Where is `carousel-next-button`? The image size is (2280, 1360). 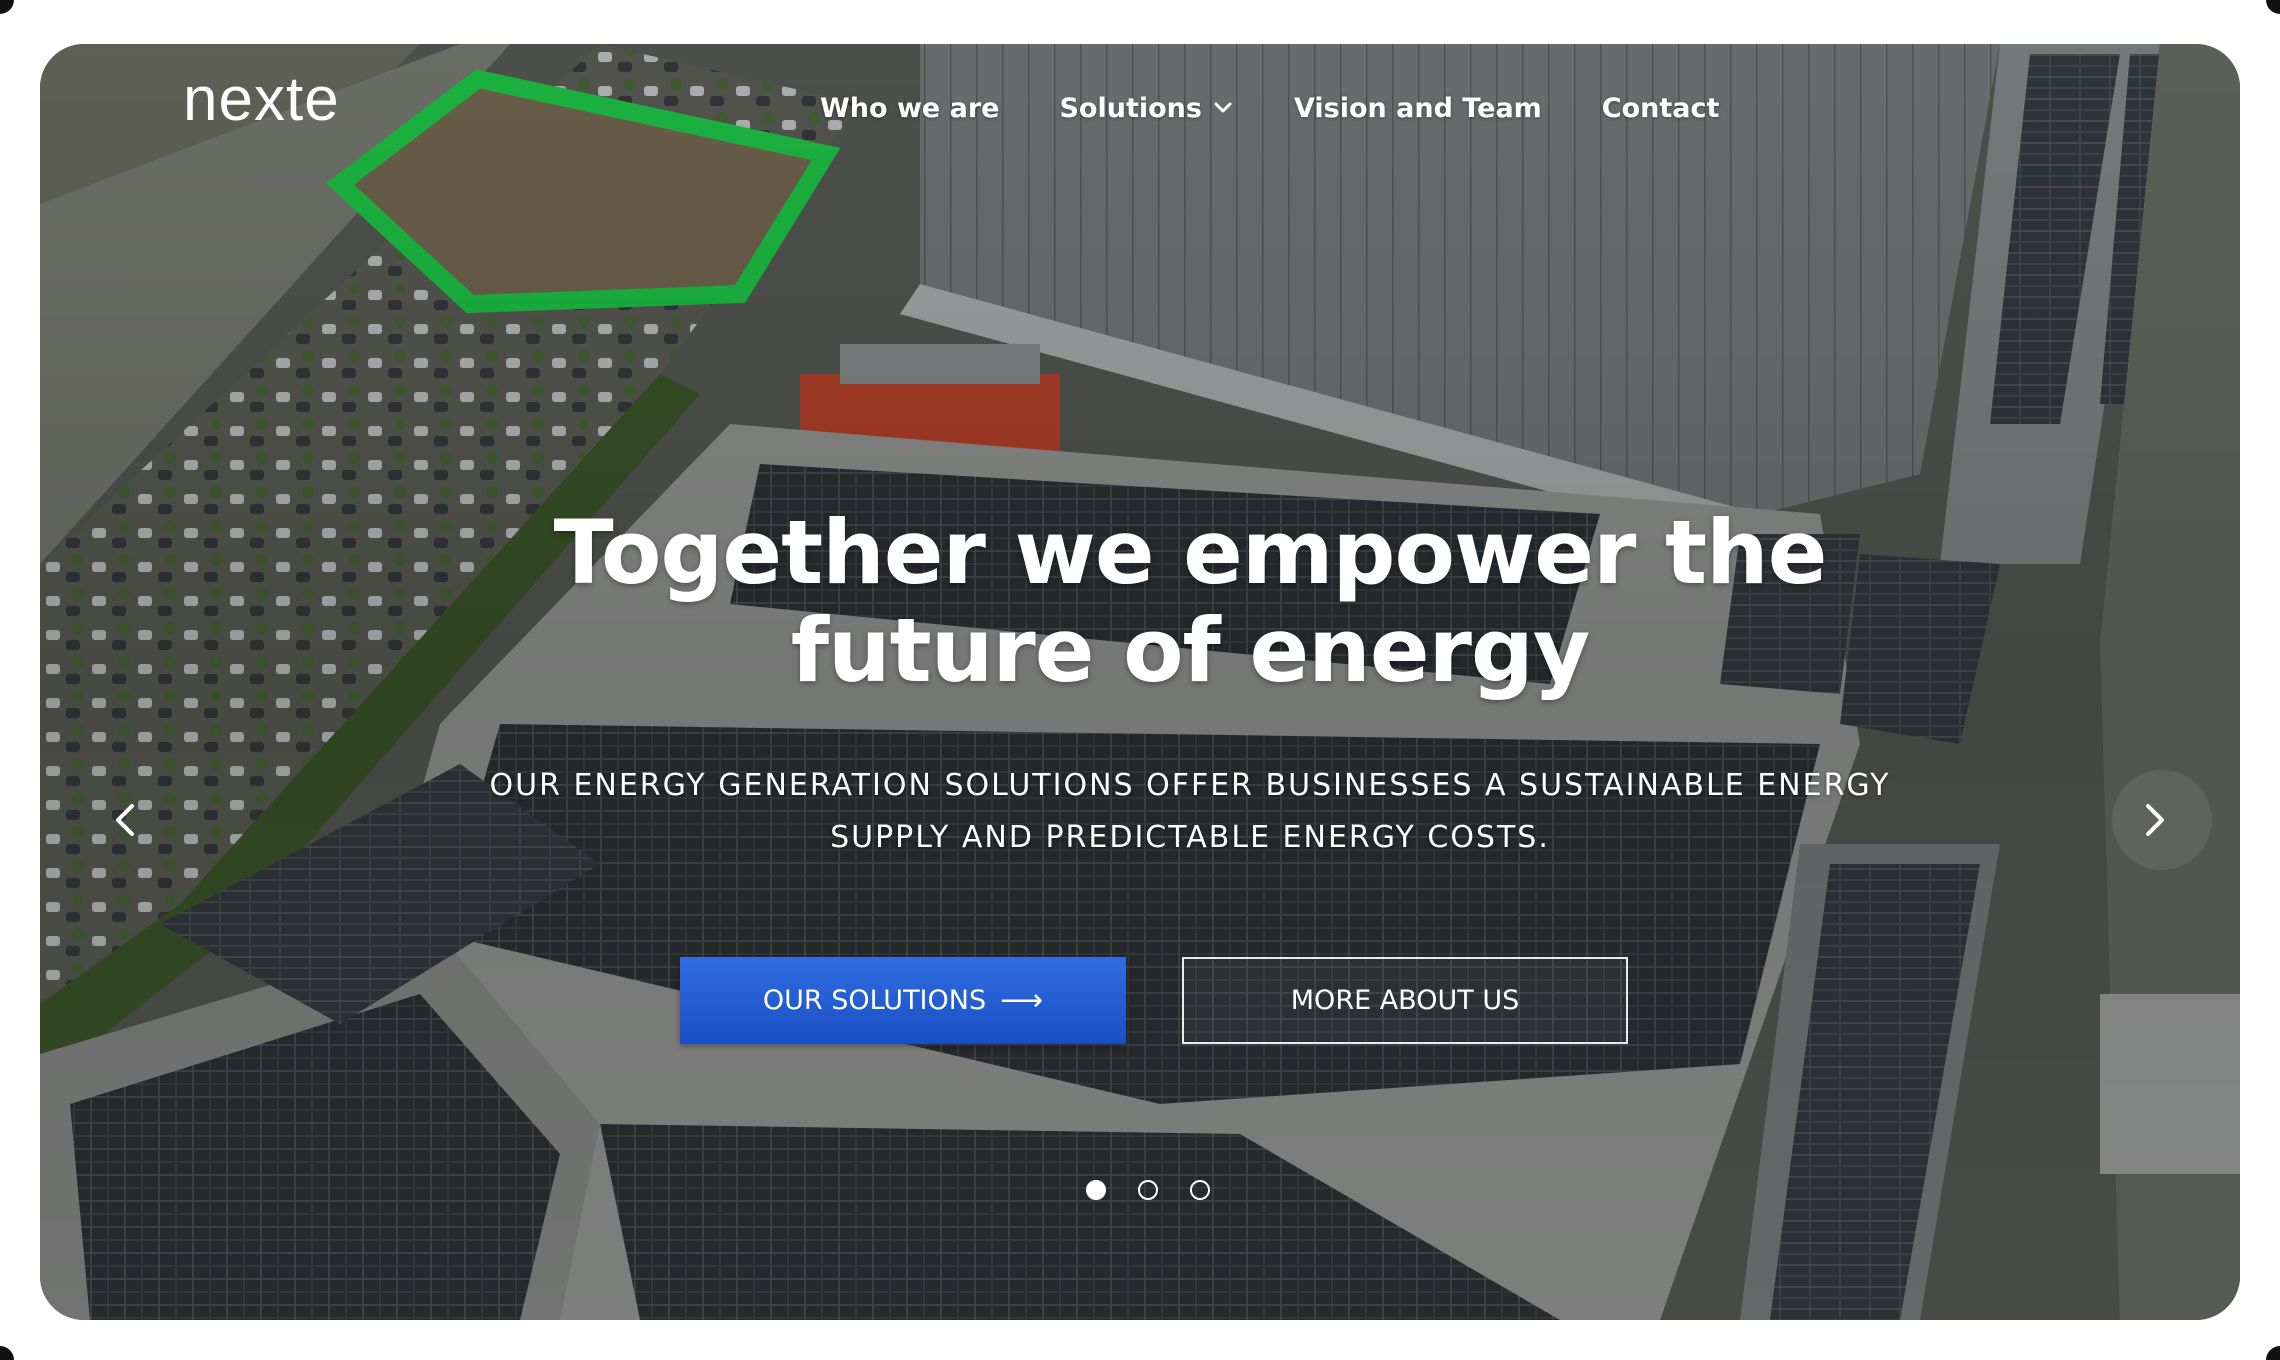
carousel-next-button is located at coordinates (2162, 820).